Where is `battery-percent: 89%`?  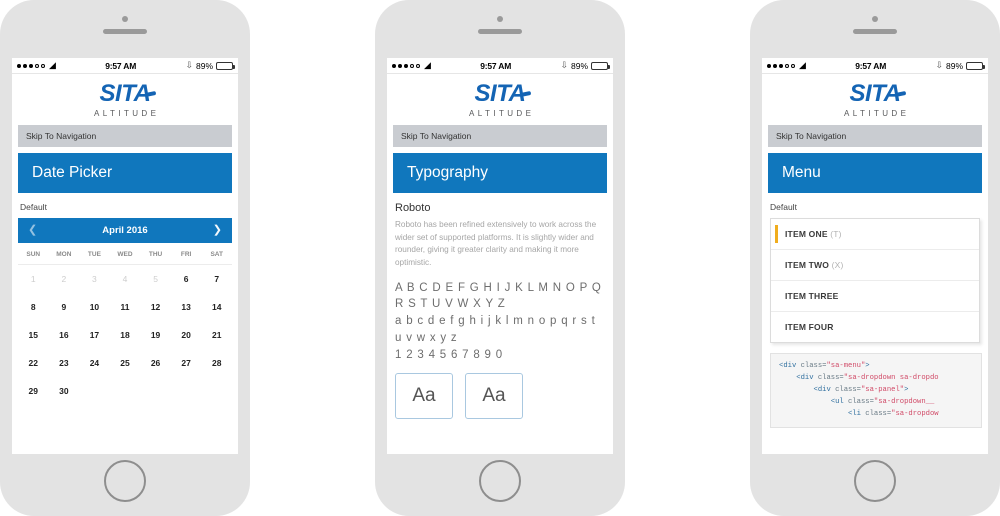
battery-percent: 89% is located at coordinates (579, 65).